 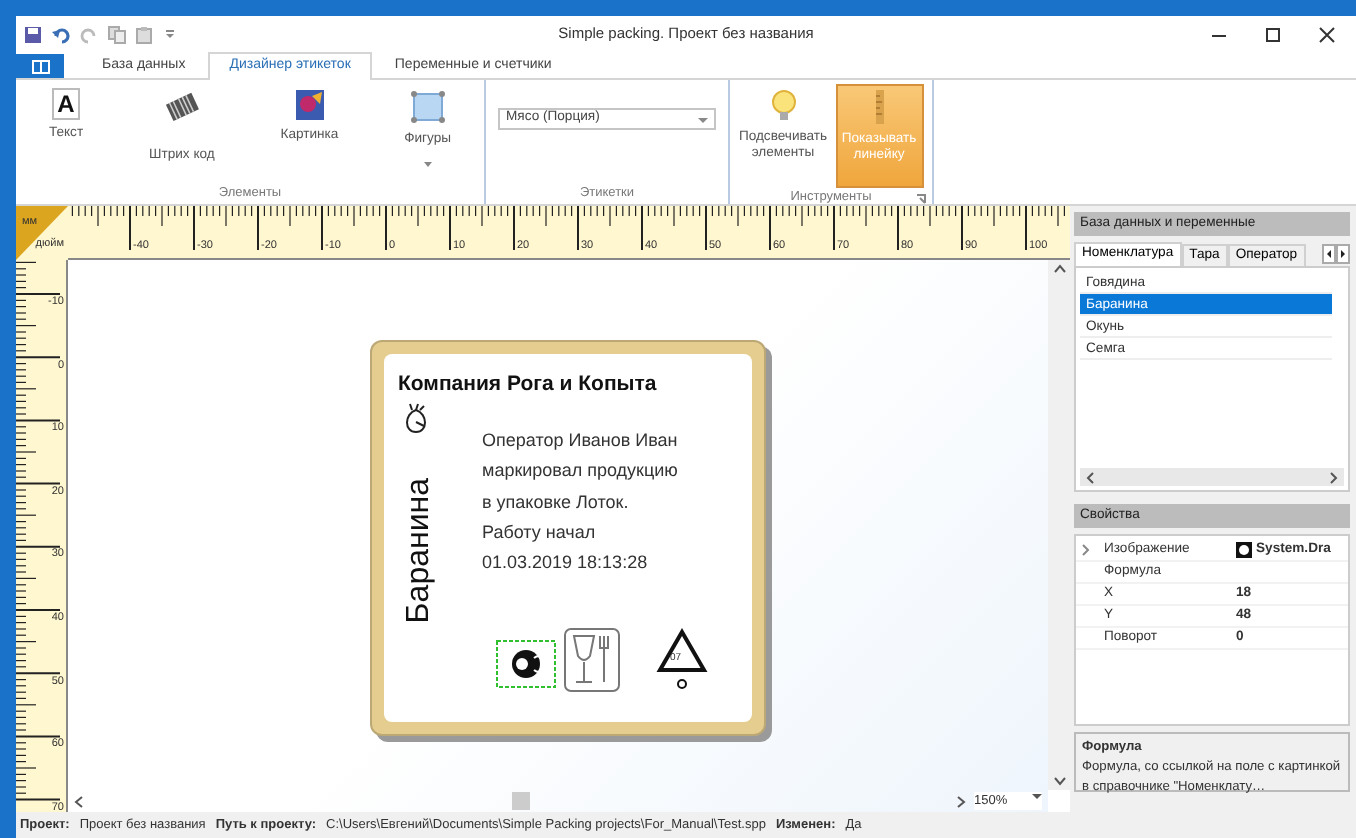 I want to click on picture-icon, so click(x=309, y=105).